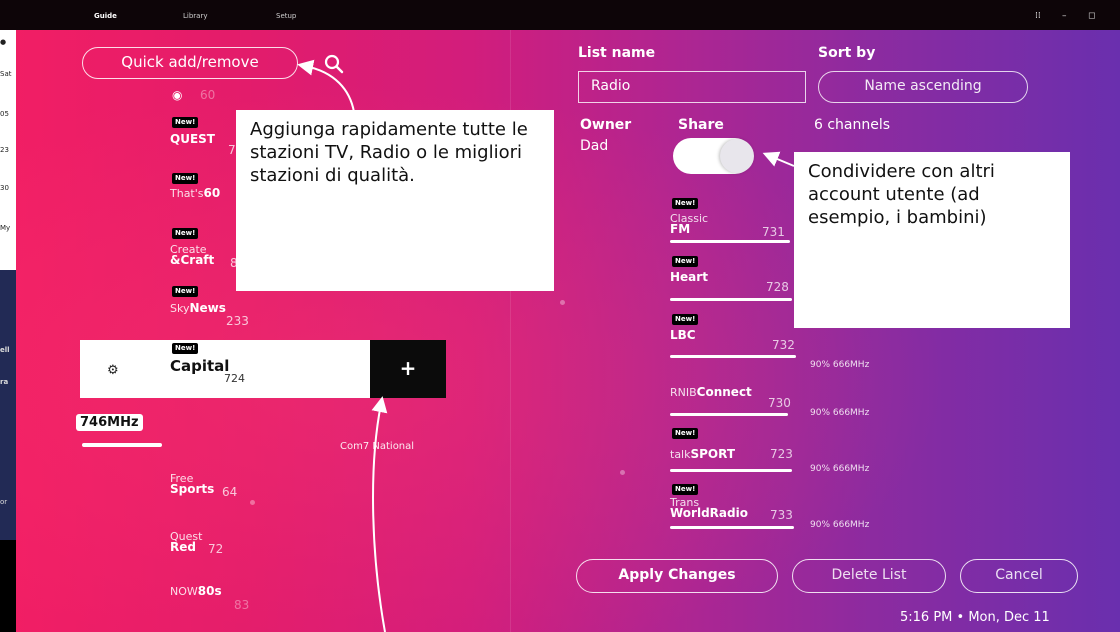  I want to click on gear-icon: ⚙, so click(113, 370).